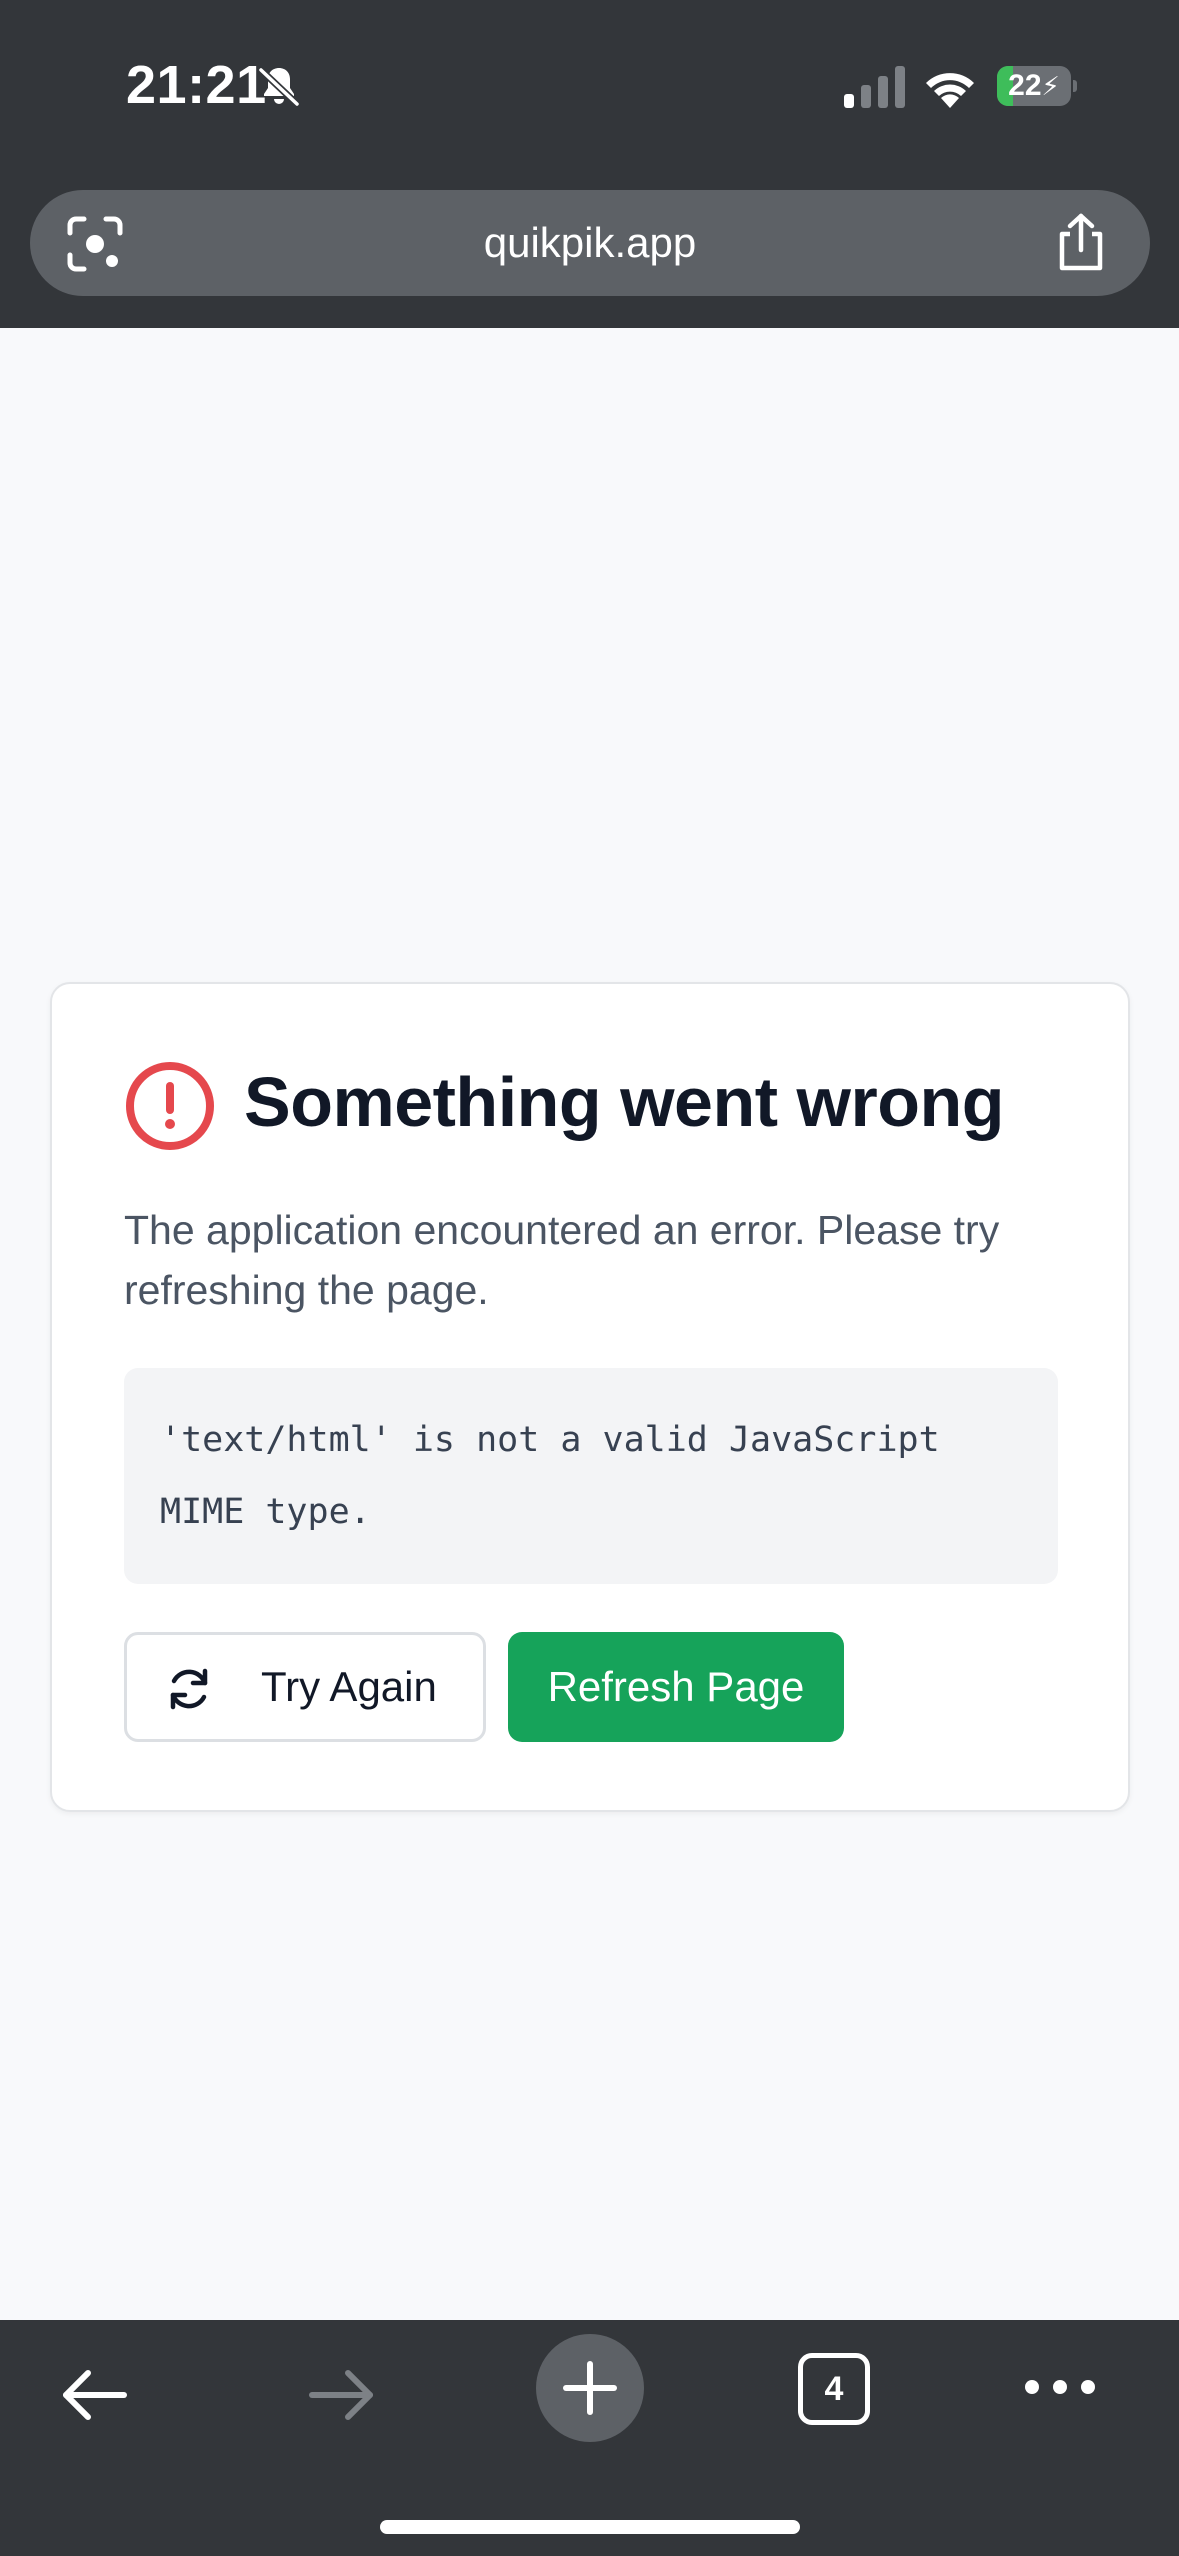  Describe the element at coordinates (589, 164) in the screenshot. I see `browser-top-chrome: 21:21 22⚡ quikpik.app` at that location.